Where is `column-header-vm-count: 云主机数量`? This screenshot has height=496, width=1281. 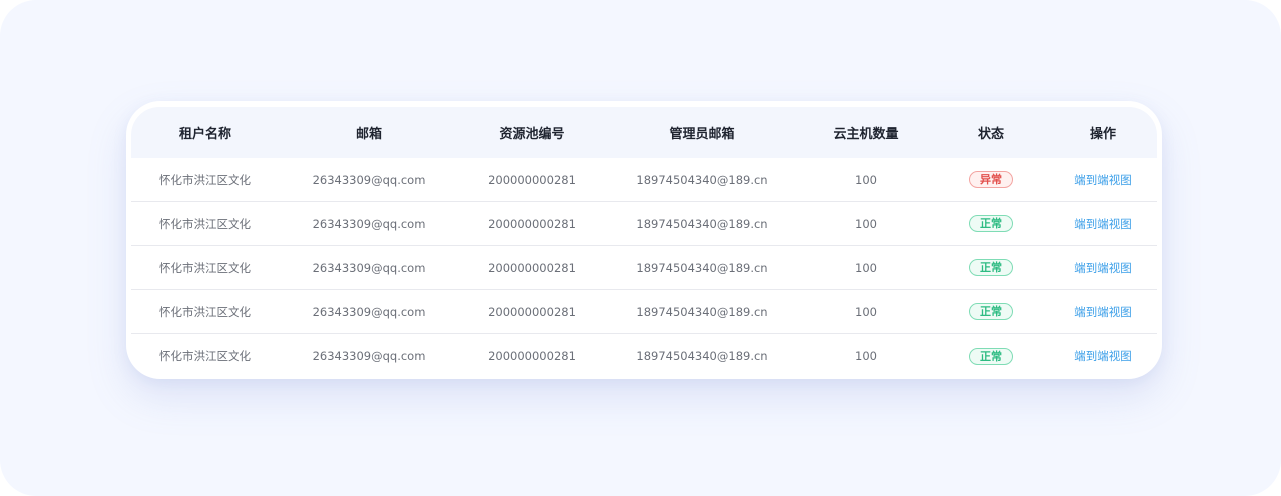 column-header-vm-count: 云主机数量 is located at coordinates (866, 134).